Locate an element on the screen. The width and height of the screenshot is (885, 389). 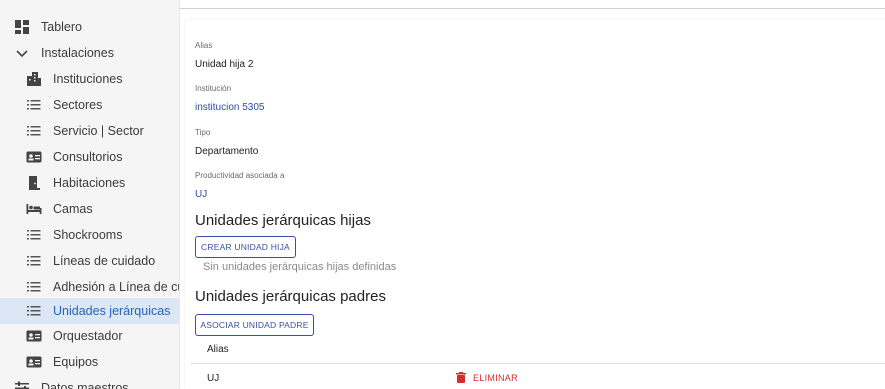
sidebar-item-label: Unidades jerárquicas is located at coordinates (112, 311).